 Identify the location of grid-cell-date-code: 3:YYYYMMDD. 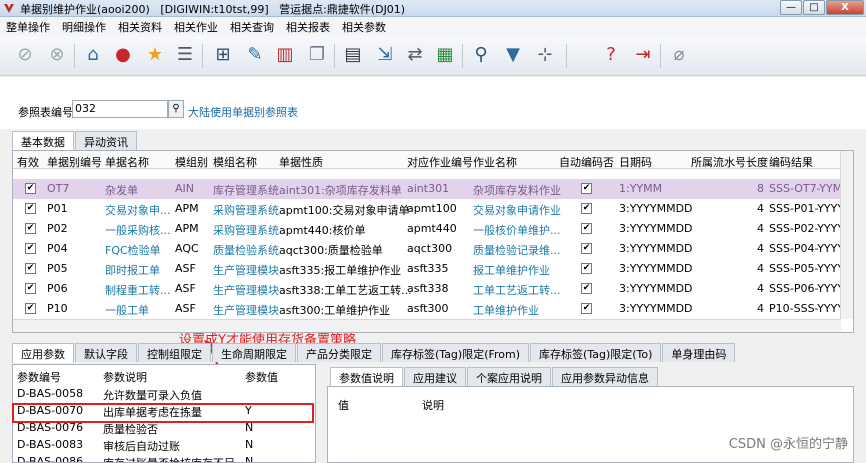
(656, 208).